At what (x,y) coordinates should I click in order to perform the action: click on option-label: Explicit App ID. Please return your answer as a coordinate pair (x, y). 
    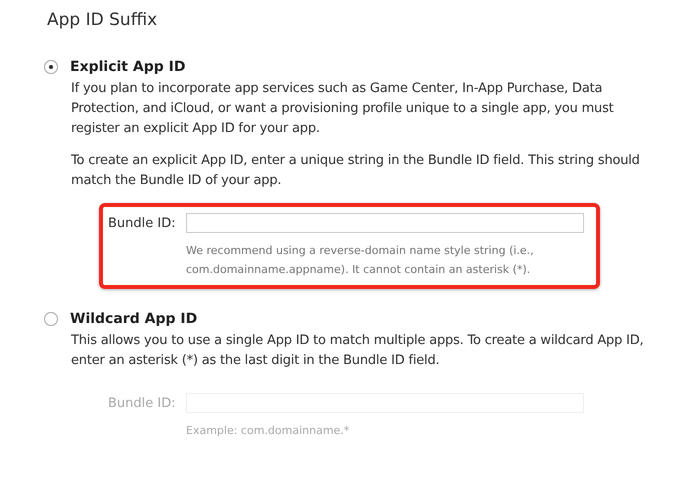
    Looking at the image, I should click on (128, 67).